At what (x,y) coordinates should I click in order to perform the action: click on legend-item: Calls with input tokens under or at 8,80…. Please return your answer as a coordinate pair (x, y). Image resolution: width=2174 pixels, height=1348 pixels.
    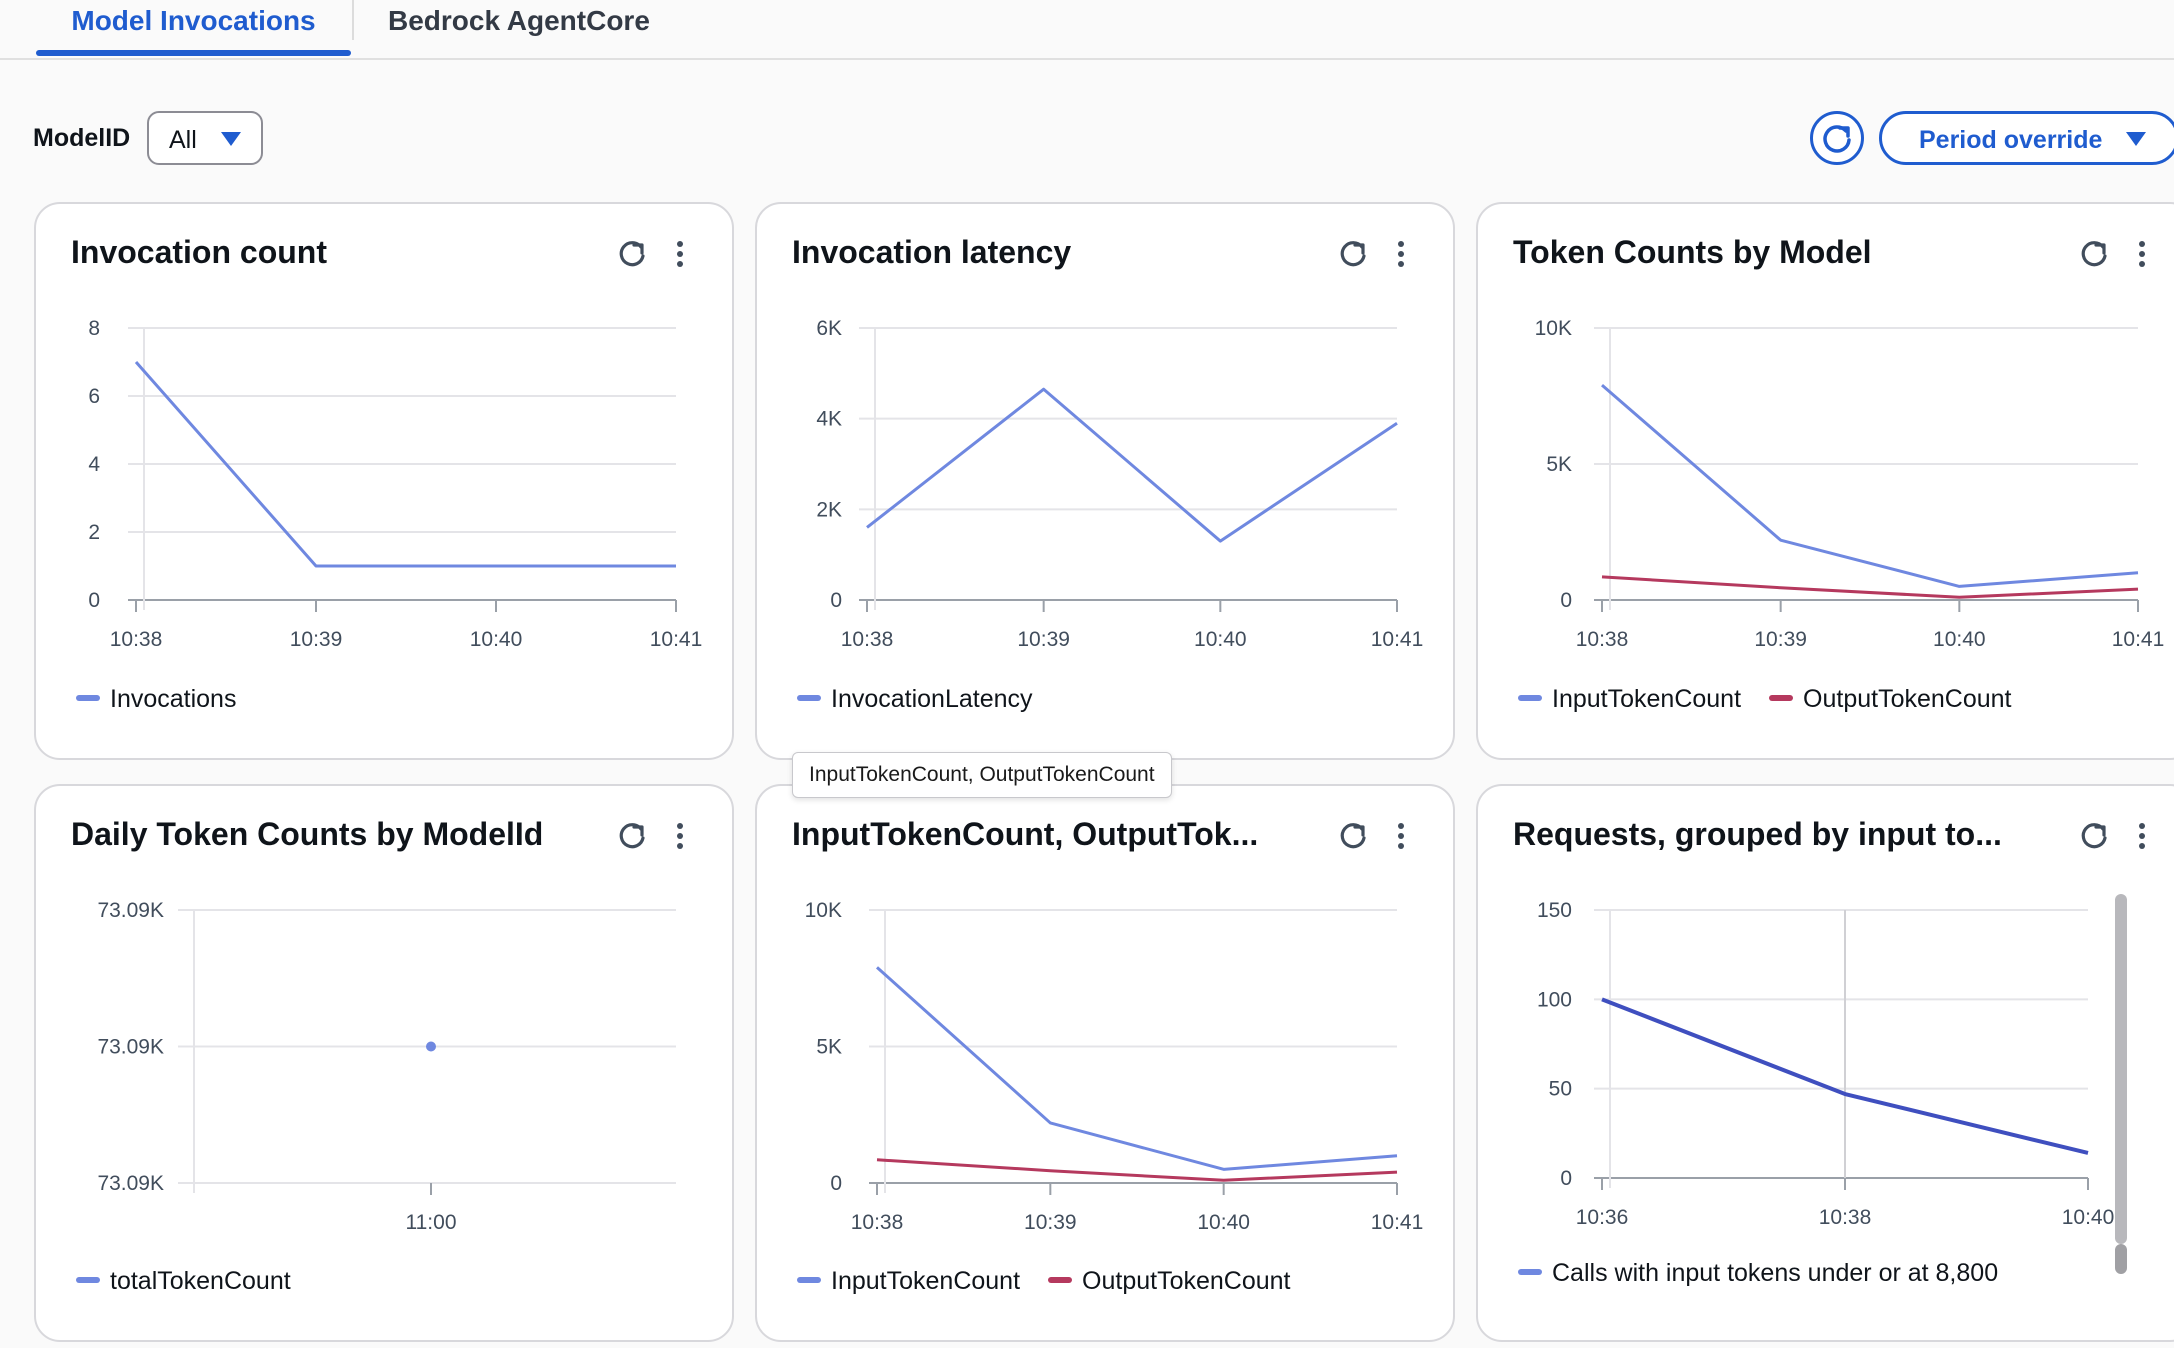
    Looking at the image, I should click on (1758, 1273).